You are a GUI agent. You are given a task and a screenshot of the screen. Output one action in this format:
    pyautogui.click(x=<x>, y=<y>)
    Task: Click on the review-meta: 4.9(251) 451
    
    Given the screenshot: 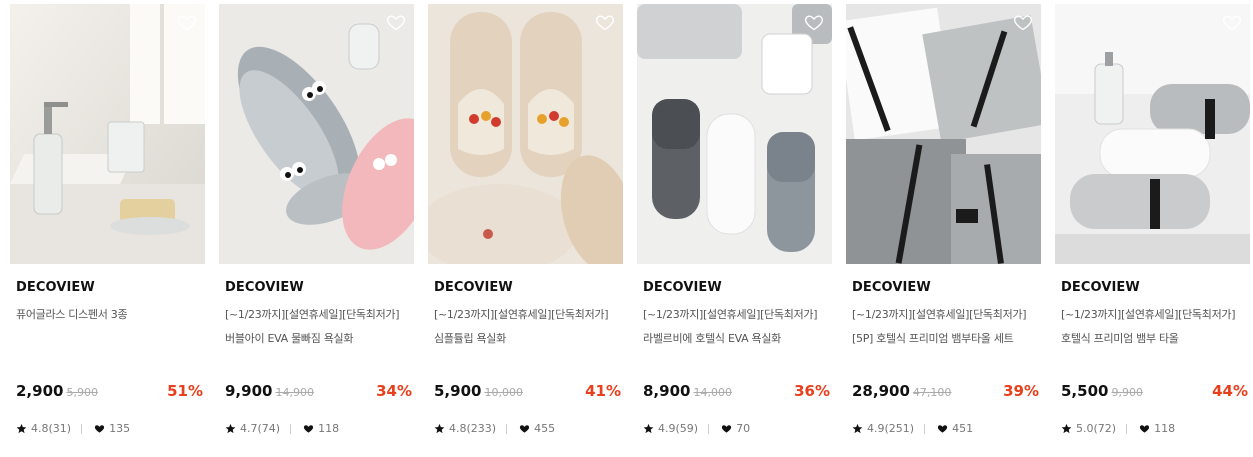 What is the action you would take?
    pyautogui.click(x=912, y=428)
    